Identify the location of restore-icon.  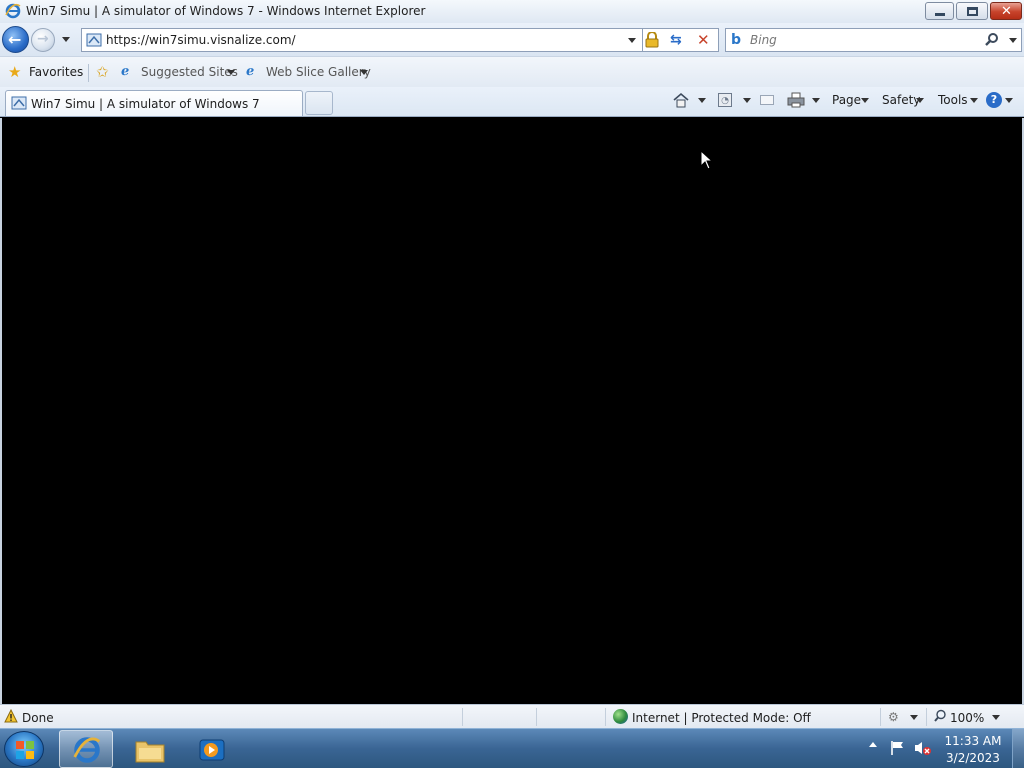
(972, 11).